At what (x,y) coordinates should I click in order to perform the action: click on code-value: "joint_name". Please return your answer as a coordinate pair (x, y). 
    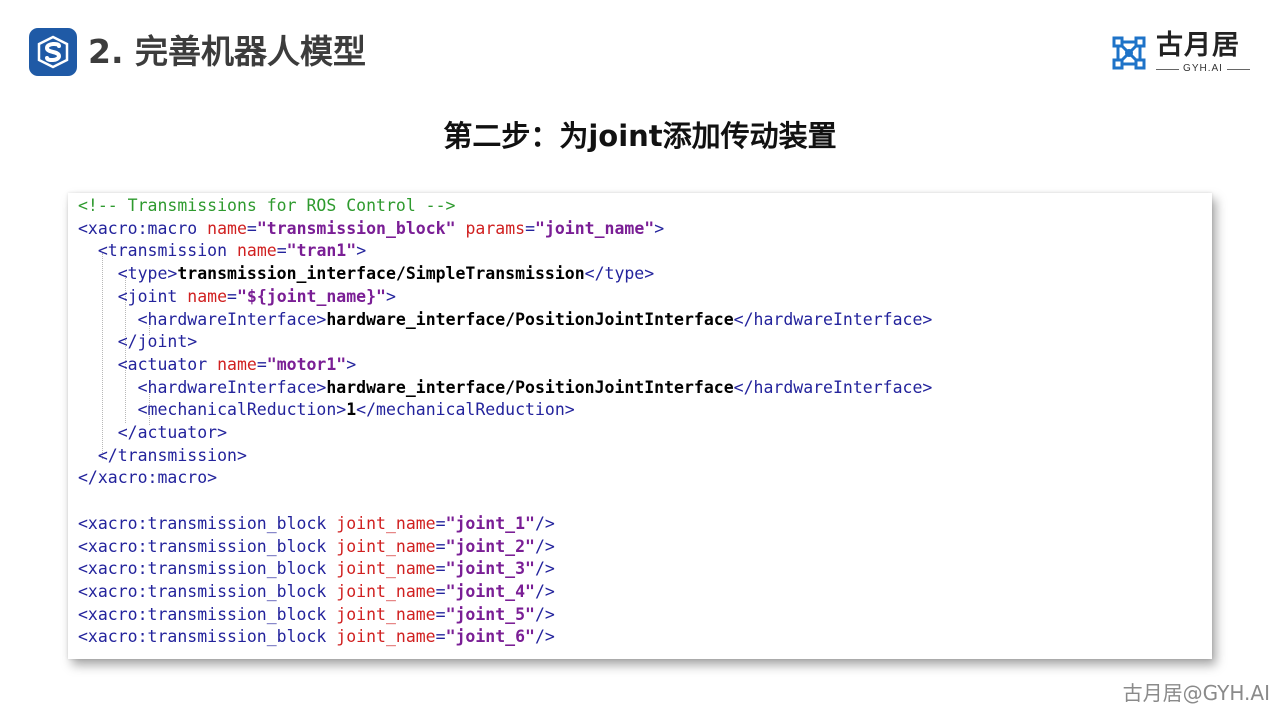
    Looking at the image, I should click on (595, 228).